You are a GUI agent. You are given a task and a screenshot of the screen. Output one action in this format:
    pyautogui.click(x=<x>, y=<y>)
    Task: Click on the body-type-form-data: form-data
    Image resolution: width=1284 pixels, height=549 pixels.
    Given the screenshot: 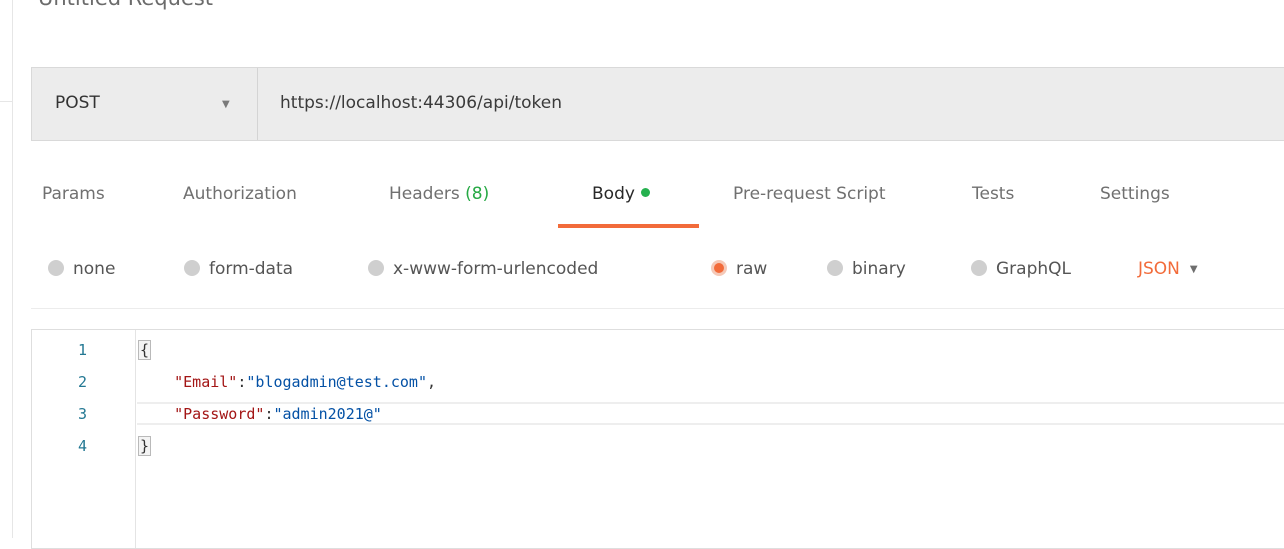 What is the action you would take?
    pyautogui.click(x=238, y=269)
    